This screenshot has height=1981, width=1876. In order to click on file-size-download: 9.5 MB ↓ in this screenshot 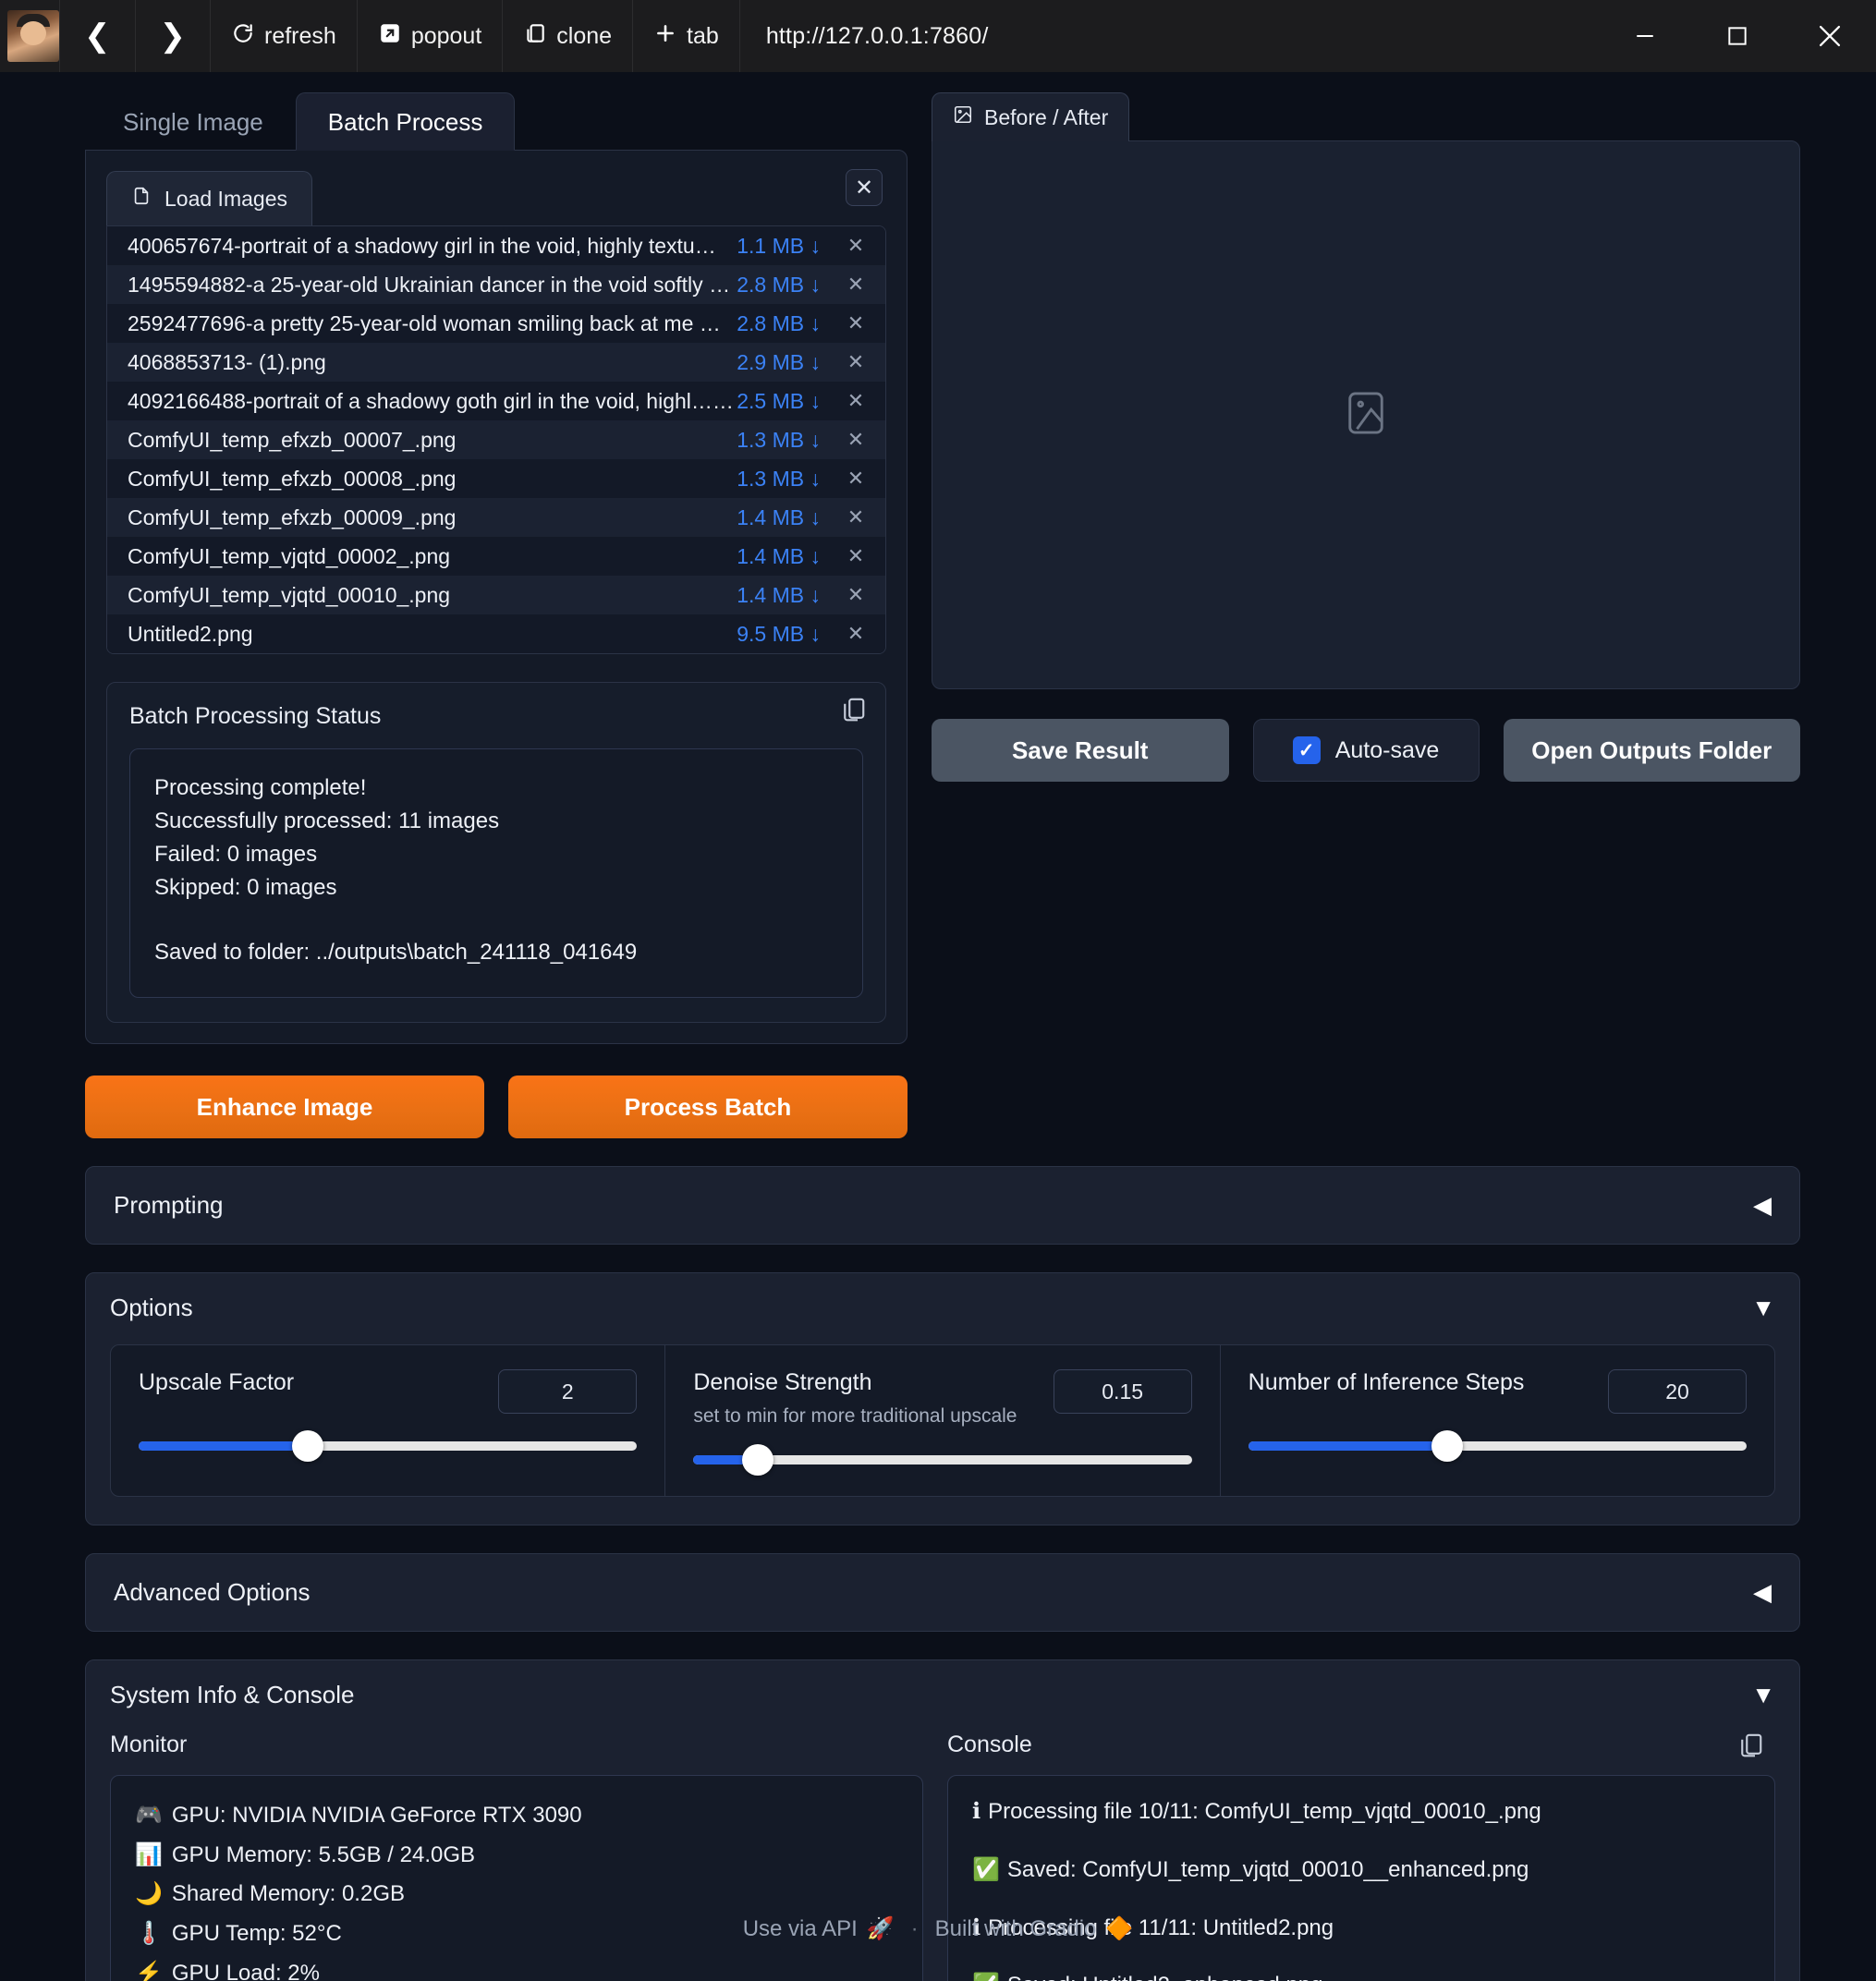, I will do `click(779, 634)`.